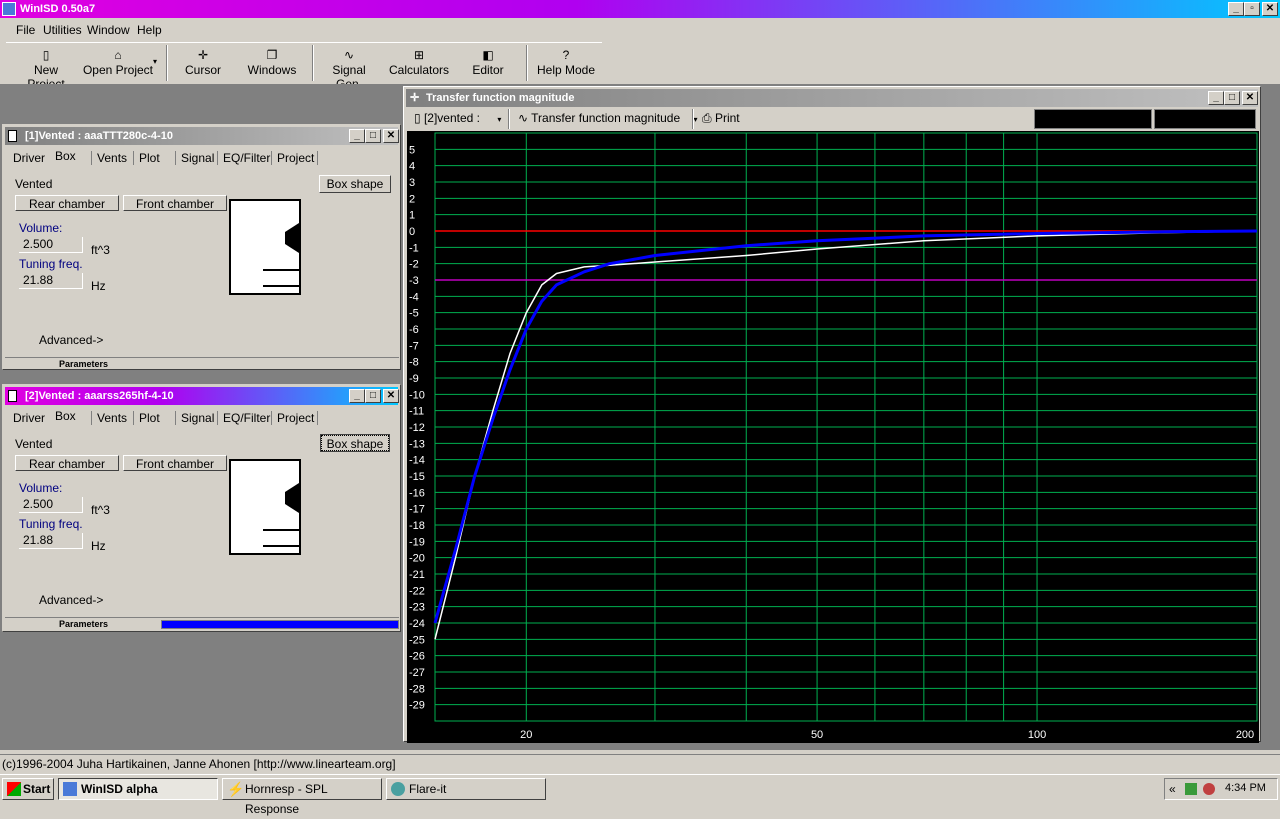 This screenshot has height=819, width=1280. What do you see at coordinates (419, 118) in the screenshot?
I see `project-icon: ▯` at bounding box center [419, 118].